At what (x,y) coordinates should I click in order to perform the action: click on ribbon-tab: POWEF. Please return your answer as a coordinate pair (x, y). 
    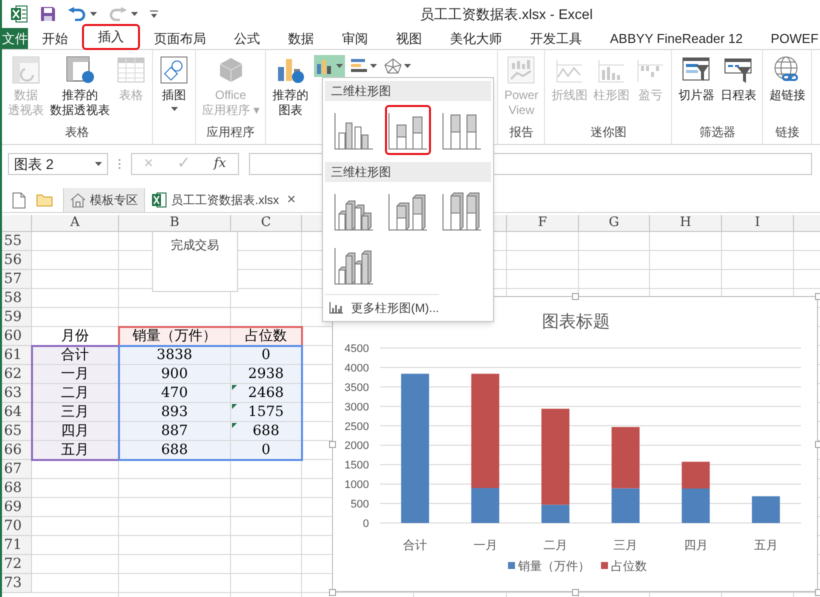
    Looking at the image, I should click on (788, 38).